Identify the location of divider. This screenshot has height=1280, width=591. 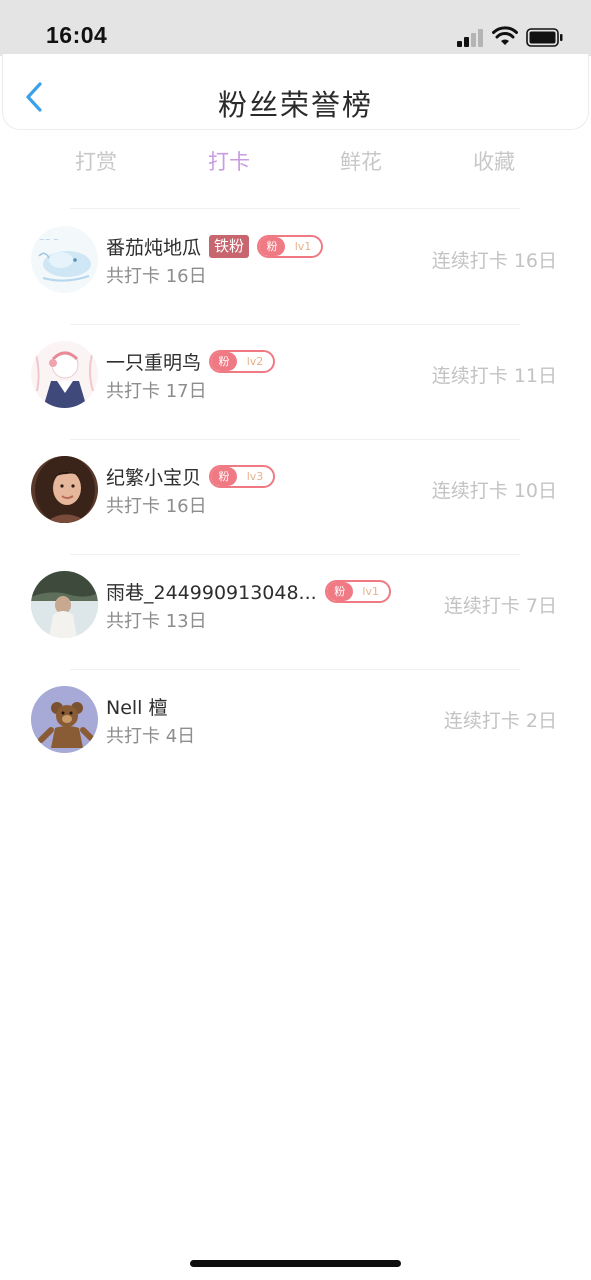
(295, 208).